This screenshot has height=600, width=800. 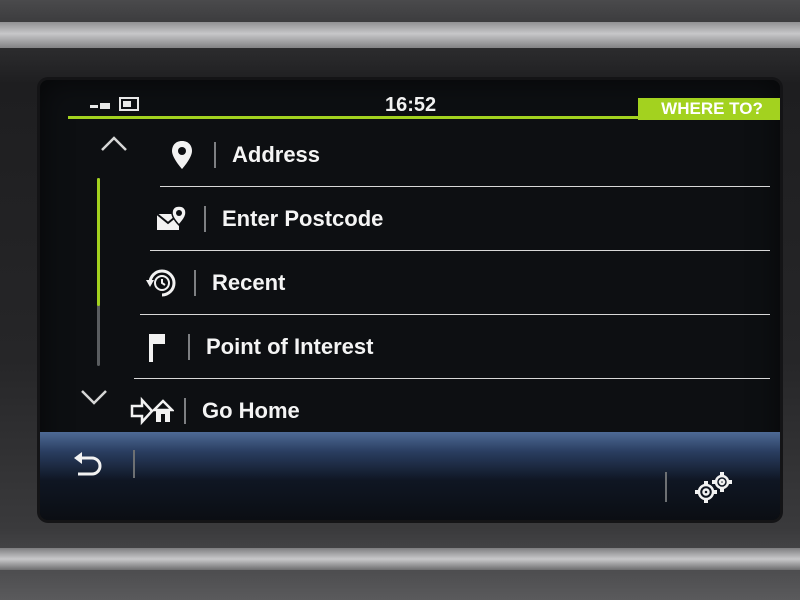 What do you see at coordinates (276, 154) in the screenshot?
I see `menu-item-label: Address` at bounding box center [276, 154].